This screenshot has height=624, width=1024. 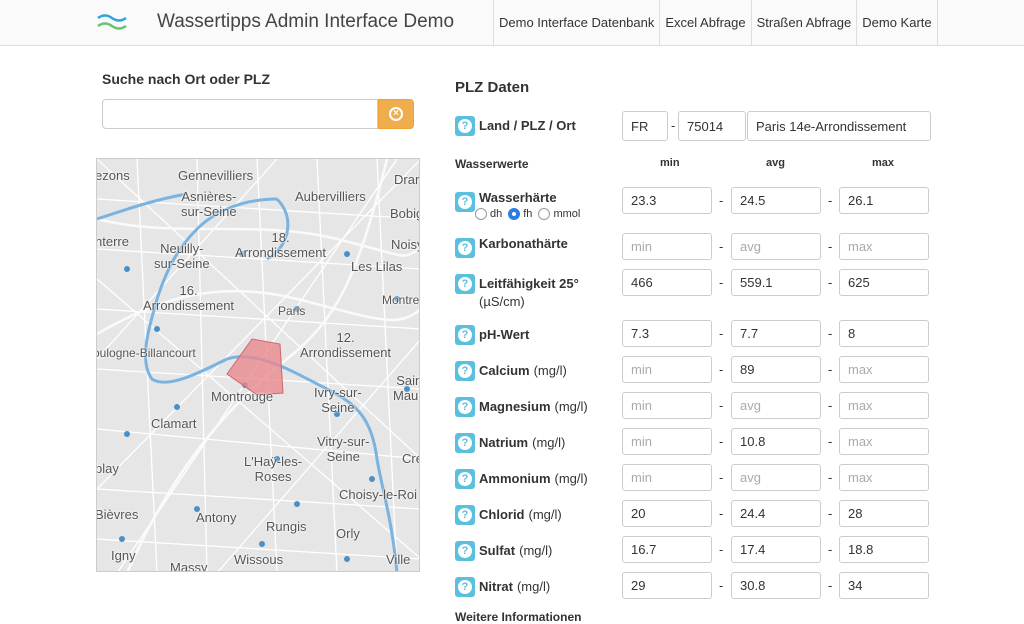 I want to click on map-label: nterre, so click(x=112, y=241).